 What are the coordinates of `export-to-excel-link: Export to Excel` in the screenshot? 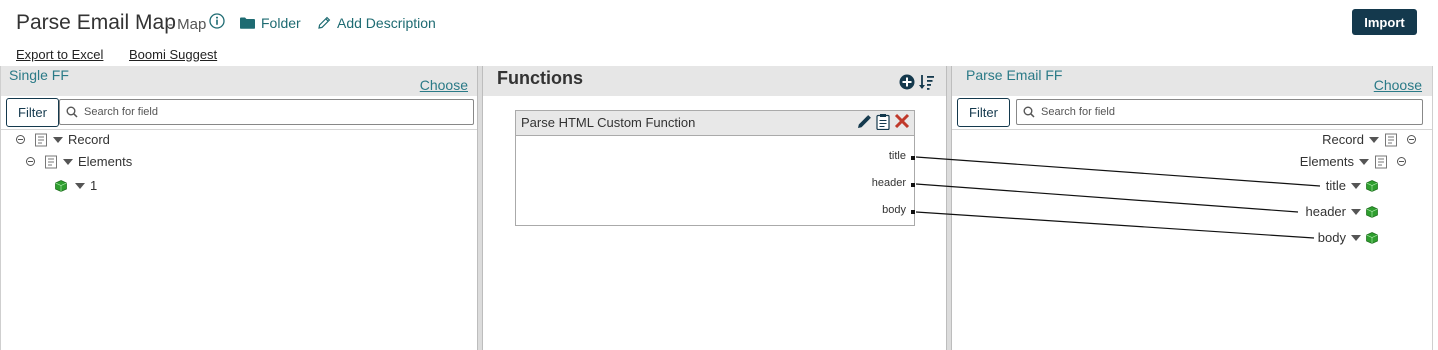 It's located at (59, 54).